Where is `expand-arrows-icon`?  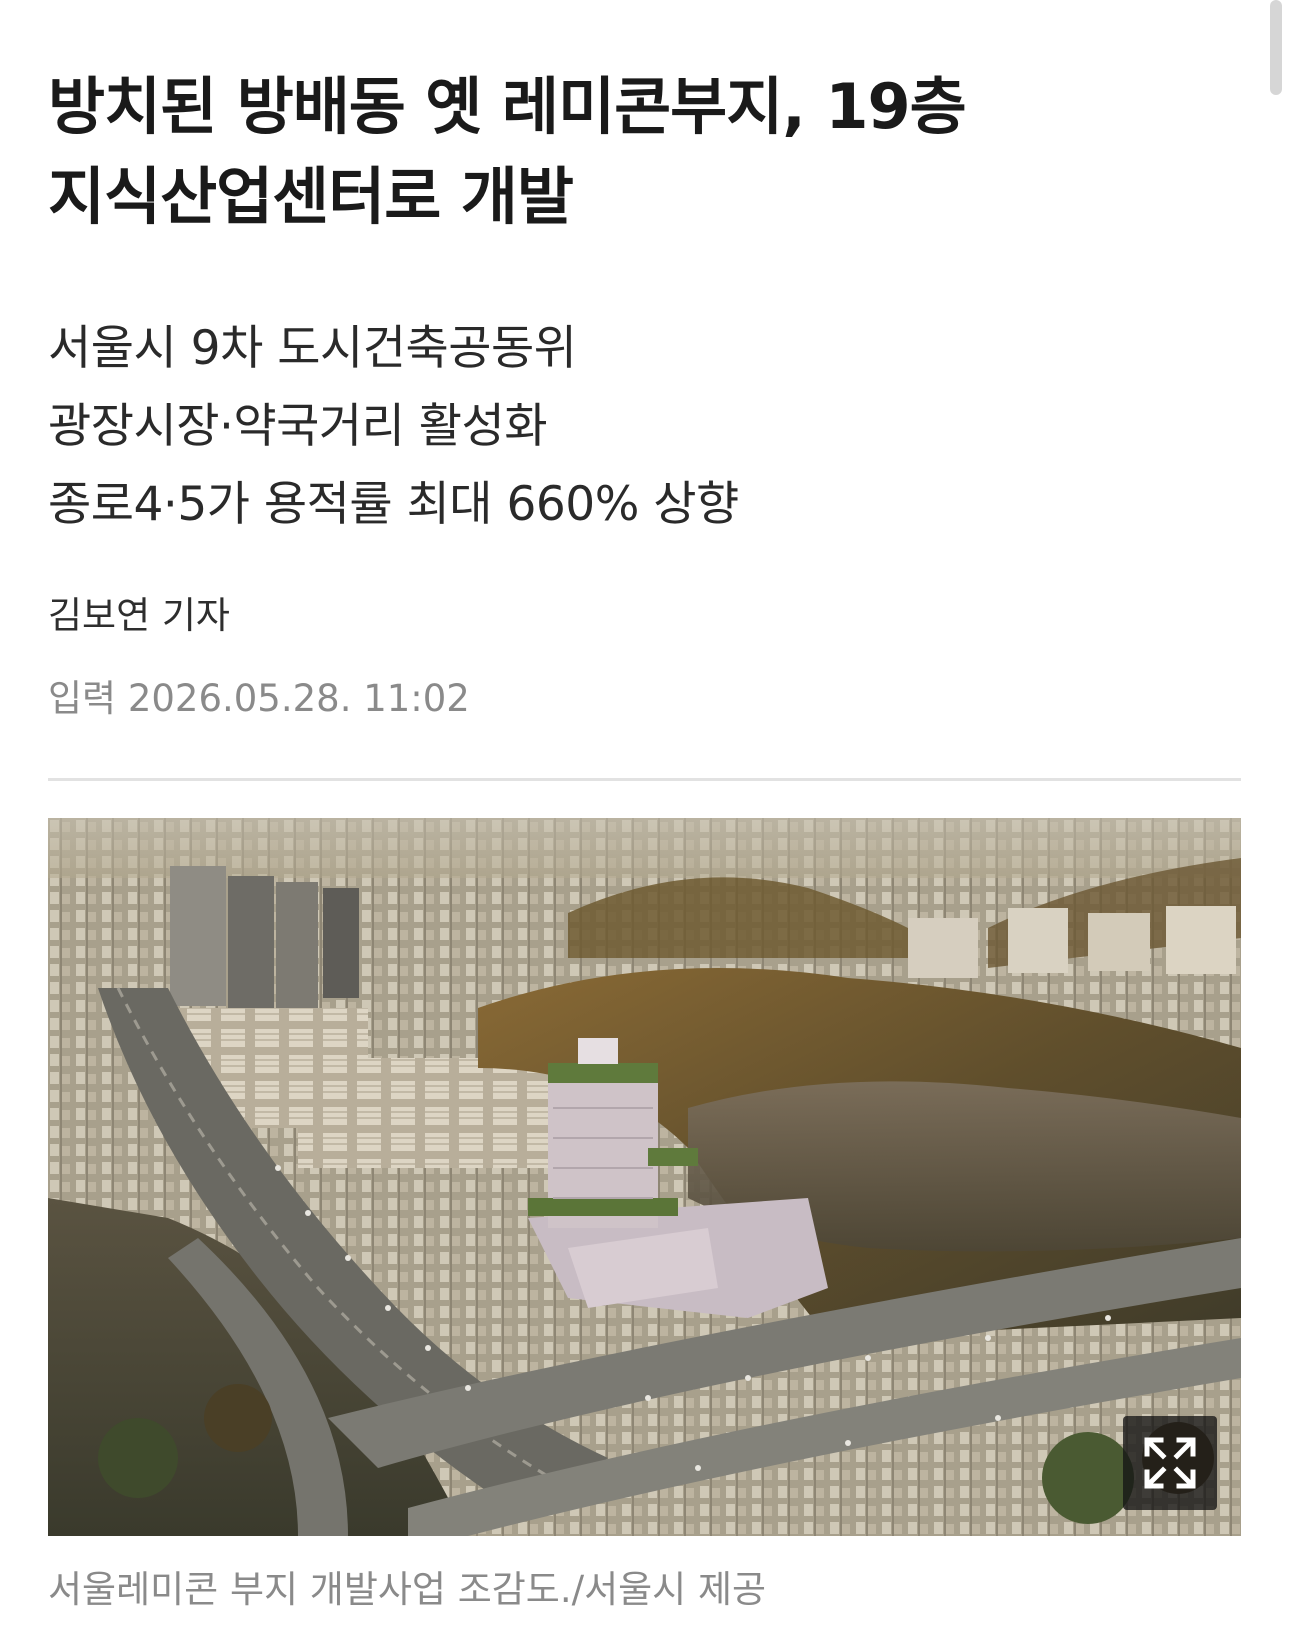
expand-arrows-icon is located at coordinates (1170, 1463).